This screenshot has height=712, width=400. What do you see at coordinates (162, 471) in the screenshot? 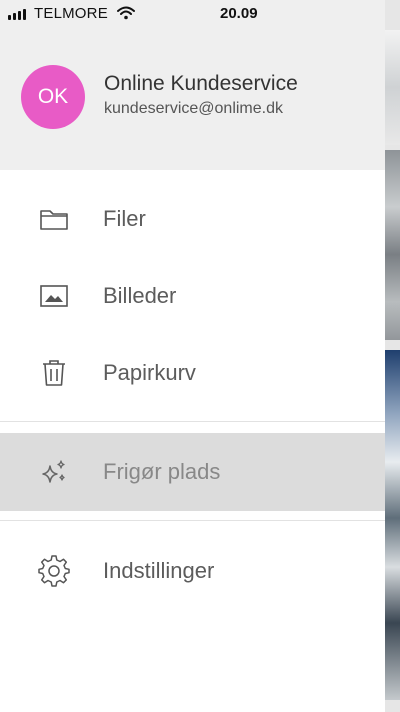
I see `menu-item-label: Frigør plads` at bounding box center [162, 471].